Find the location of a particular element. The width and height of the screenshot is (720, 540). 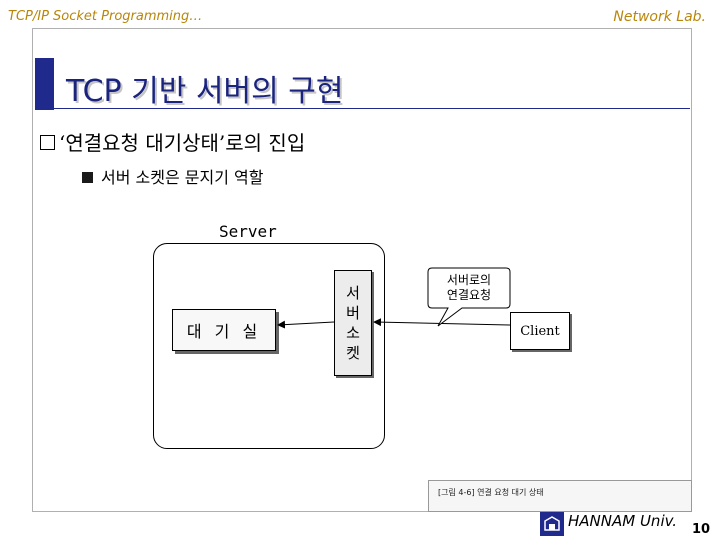

callout-line: 연결요청 is located at coordinates (469, 295).